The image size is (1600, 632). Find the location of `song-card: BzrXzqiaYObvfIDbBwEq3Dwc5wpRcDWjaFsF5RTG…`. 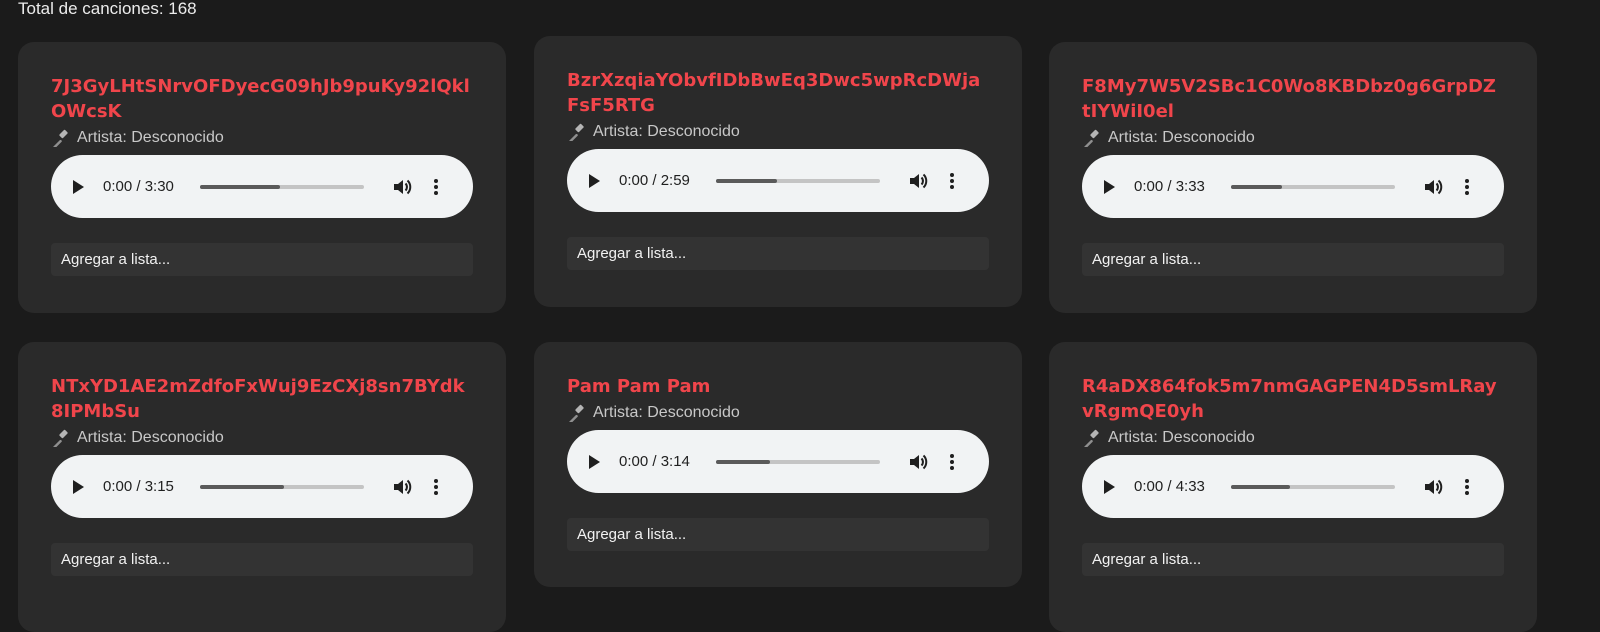

song-card: BzrXzqiaYObvfIDbBwEq3Dwc5wpRcDWjaFsF5RTG… is located at coordinates (778, 171).